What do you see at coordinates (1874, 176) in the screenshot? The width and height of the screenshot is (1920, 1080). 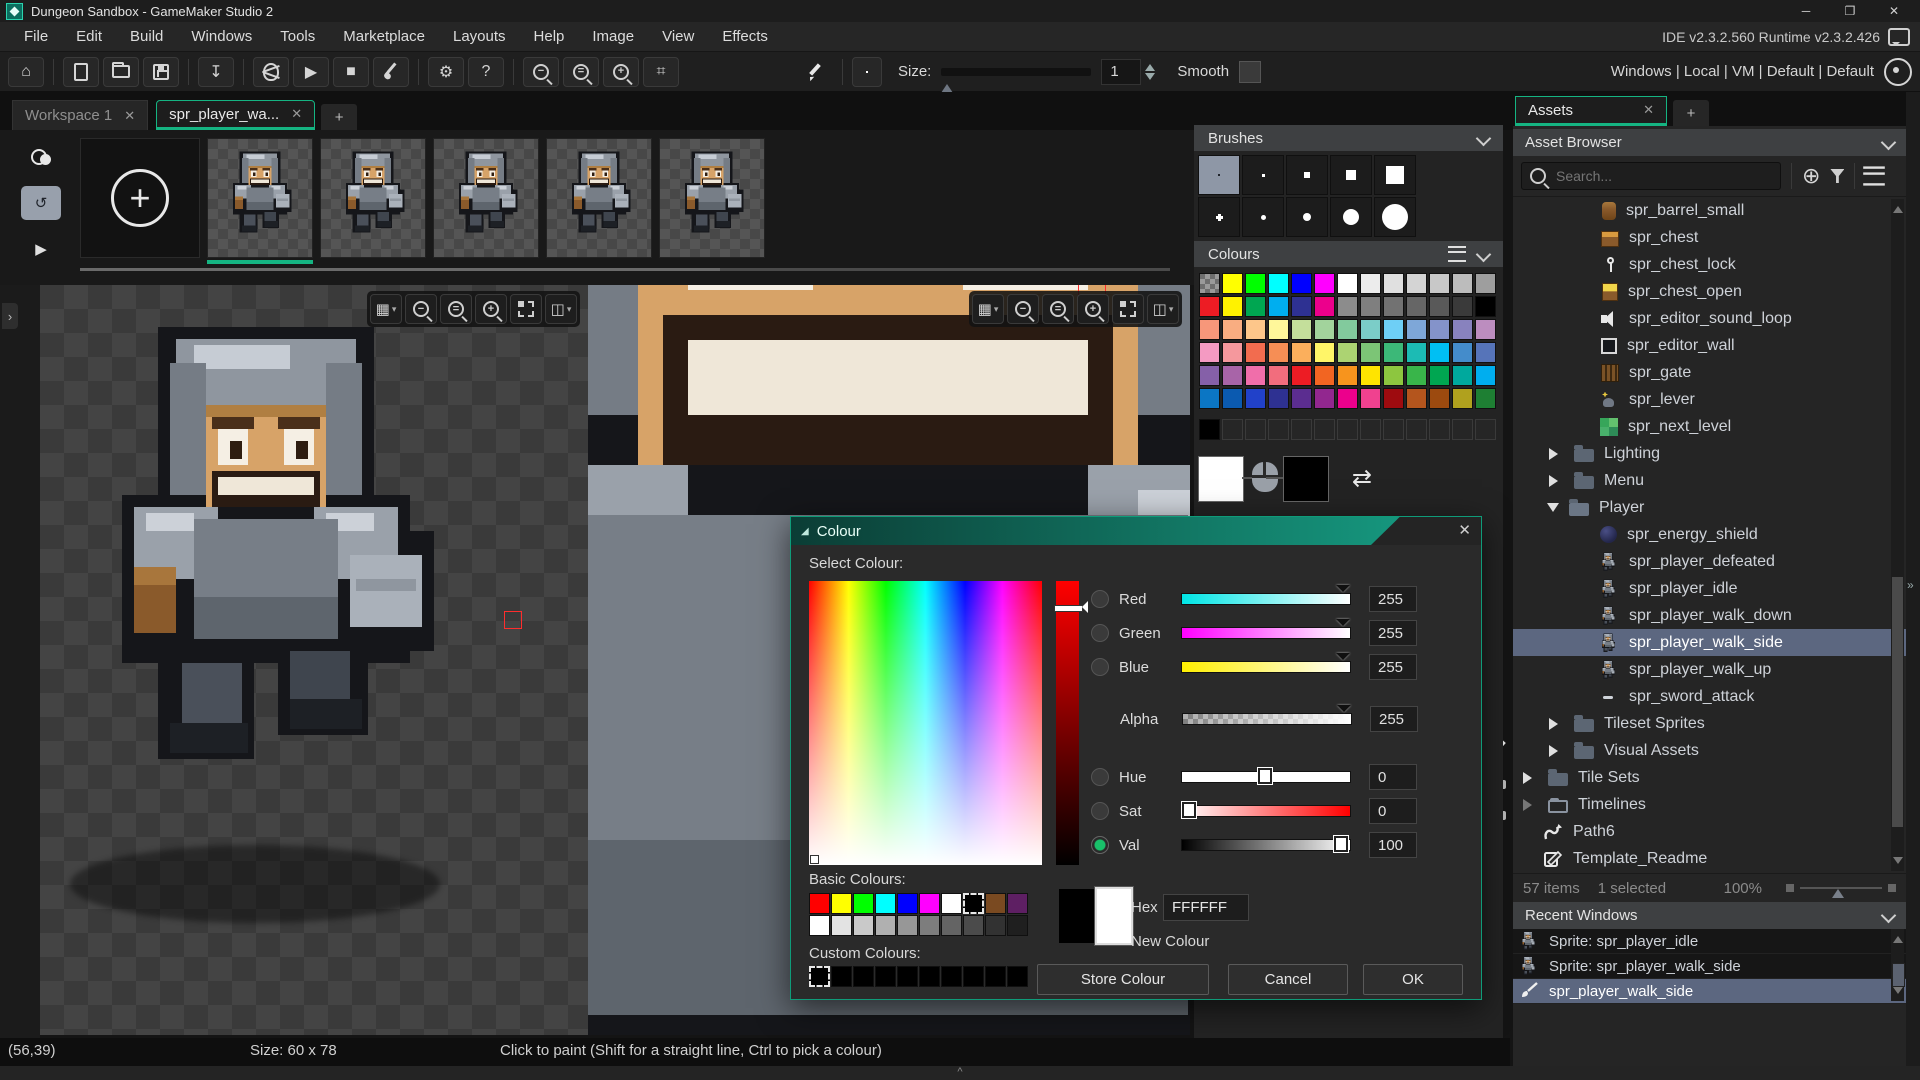 I see `browser-menu-icon` at bounding box center [1874, 176].